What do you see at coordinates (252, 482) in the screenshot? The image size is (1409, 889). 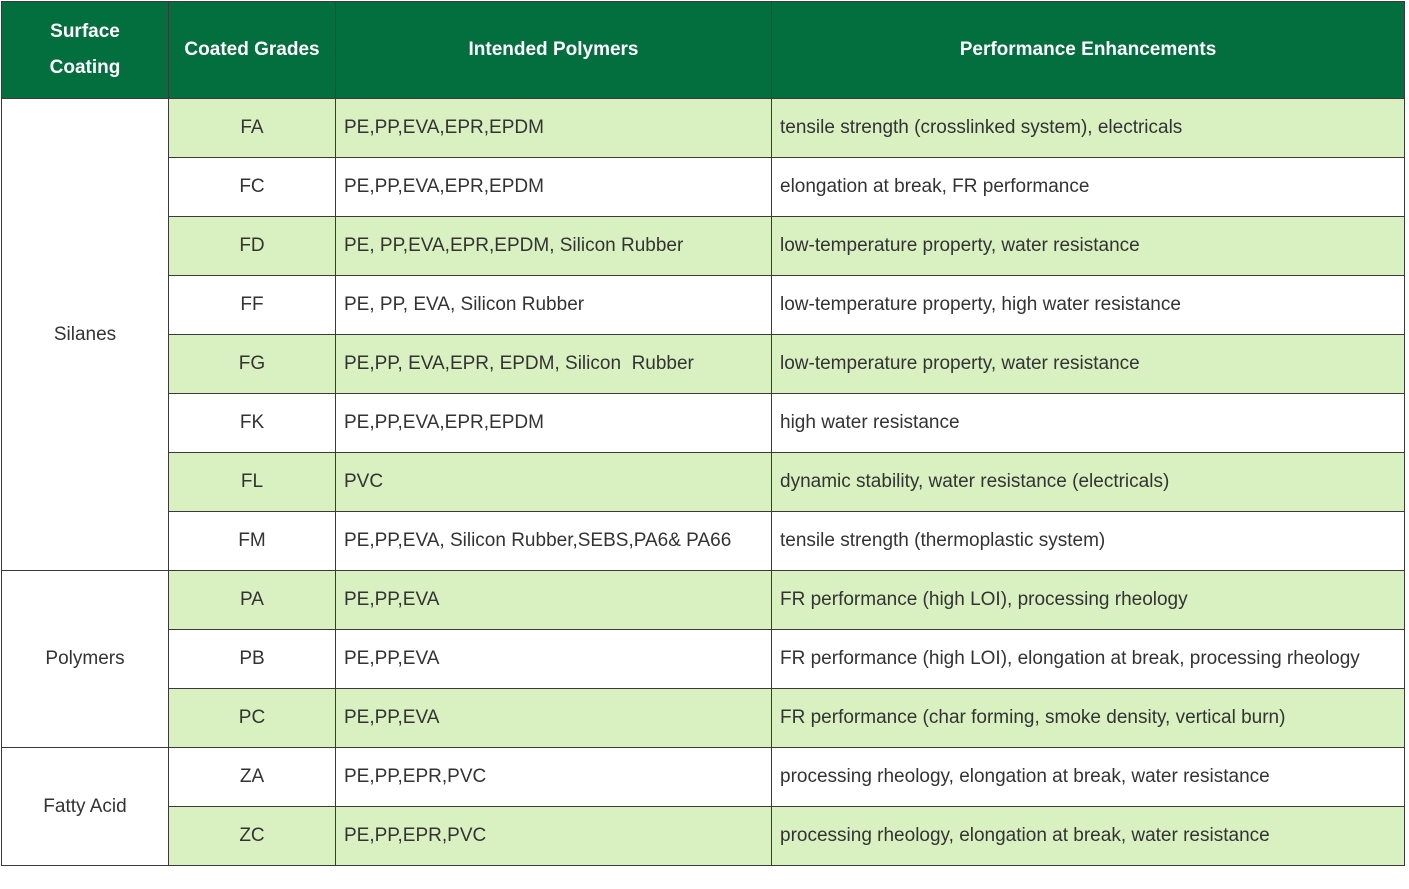 I see `grade-cell: FL` at bounding box center [252, 482].